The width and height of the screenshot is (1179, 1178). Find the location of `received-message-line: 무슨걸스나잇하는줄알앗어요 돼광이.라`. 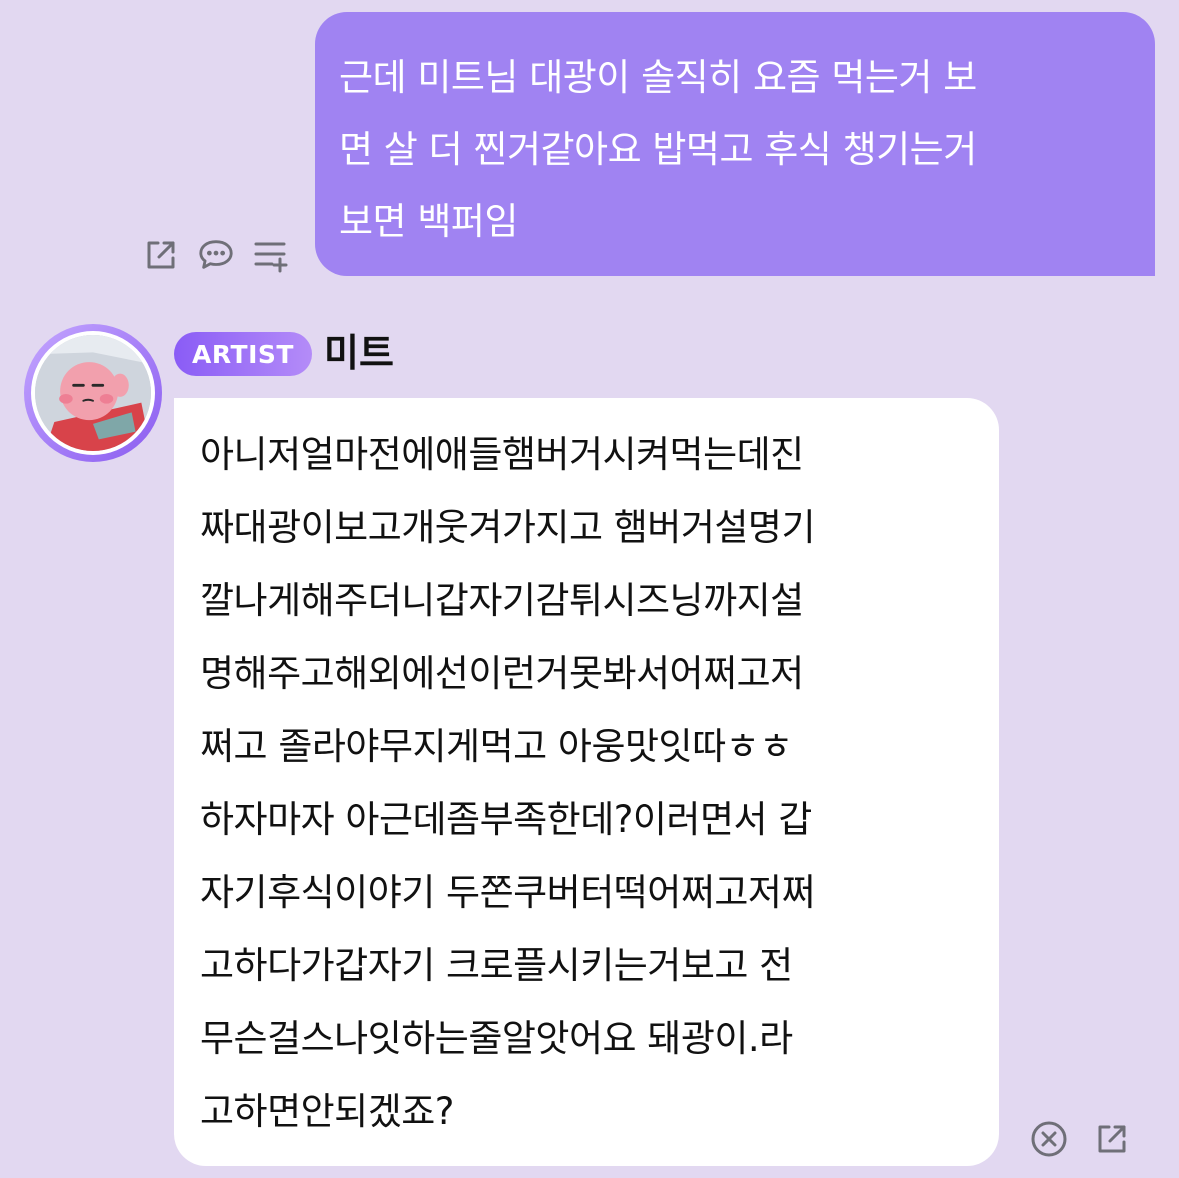

received-message-line: 무슨걸스나잇하는줄알앗어요 돼광이.라 is located at coordinates (496, 1038).